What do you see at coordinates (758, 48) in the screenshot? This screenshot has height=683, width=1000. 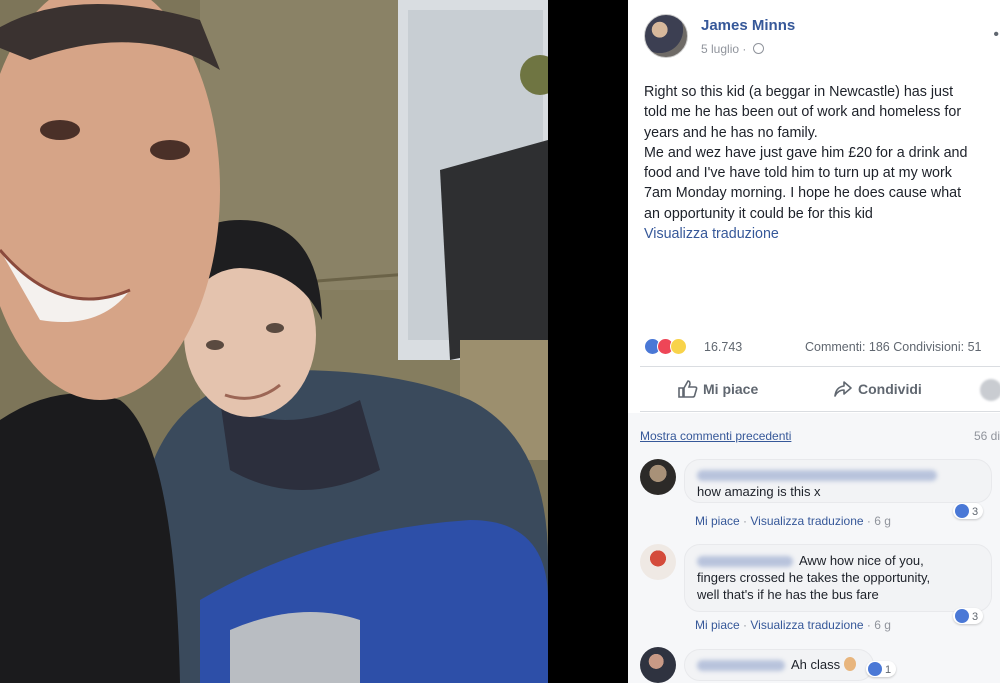 I see `globe-icon` at bounding box center [758, 48].